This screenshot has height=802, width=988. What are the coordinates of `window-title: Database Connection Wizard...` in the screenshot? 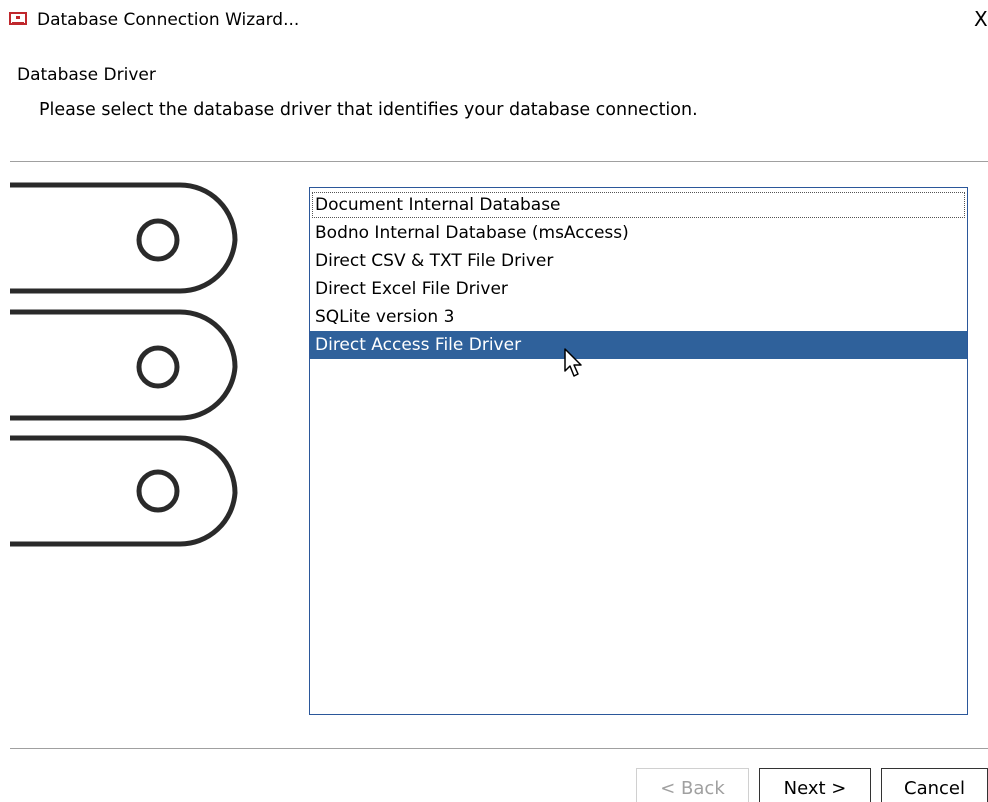 It's located at (168, 20).